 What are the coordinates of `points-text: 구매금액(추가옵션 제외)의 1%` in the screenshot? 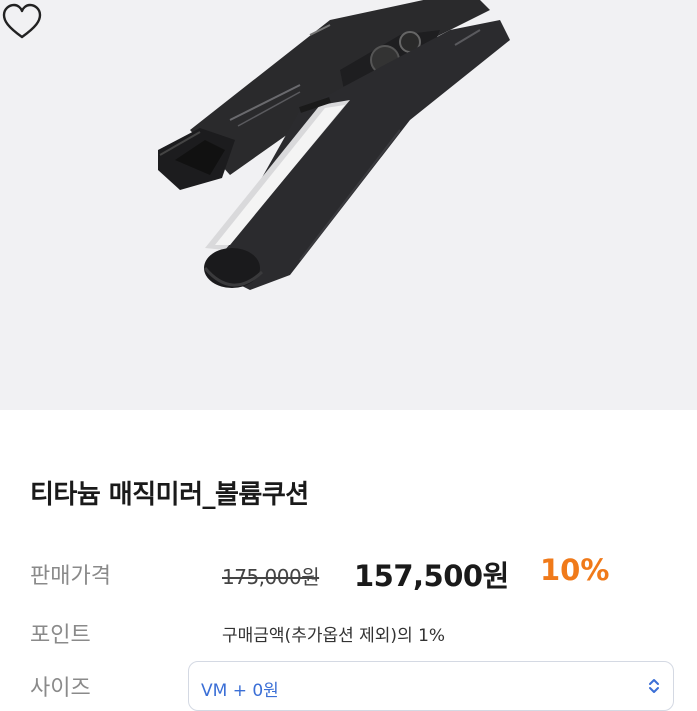 It's located at (334, 636).